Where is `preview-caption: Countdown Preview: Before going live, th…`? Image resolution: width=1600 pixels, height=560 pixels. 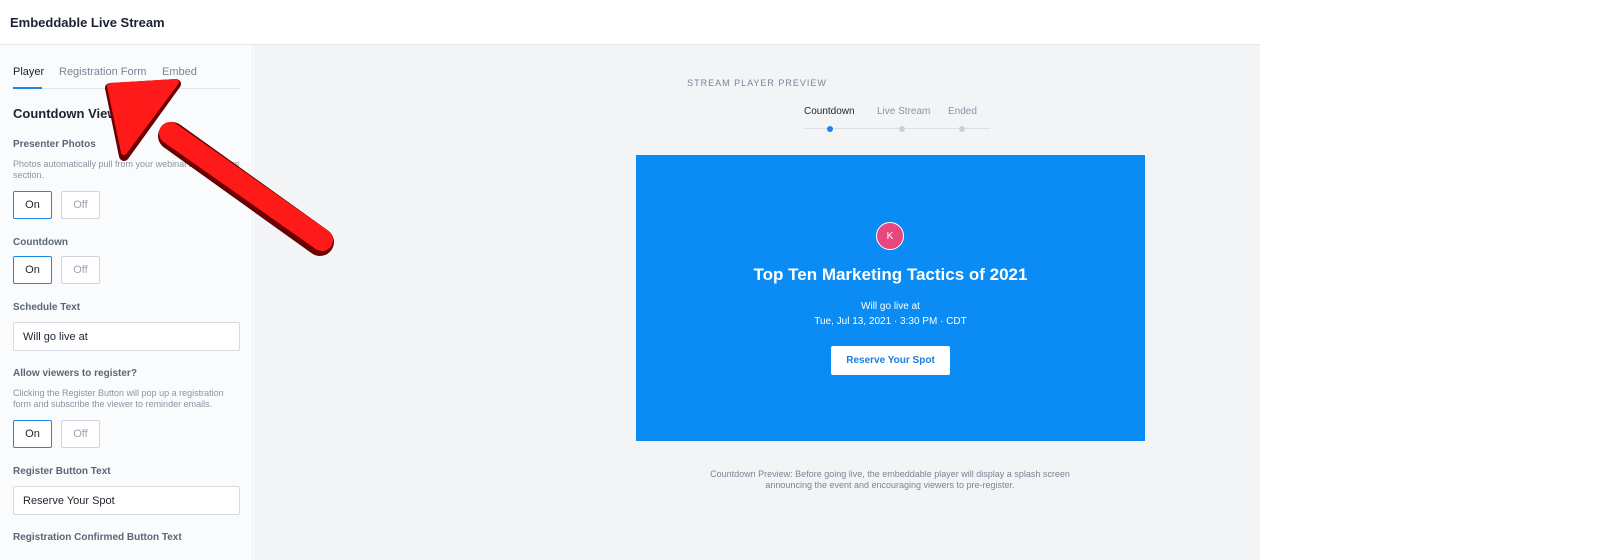
preview-caption: Countdown Preview: Before going live, th… is located at coordinates (890, 479).